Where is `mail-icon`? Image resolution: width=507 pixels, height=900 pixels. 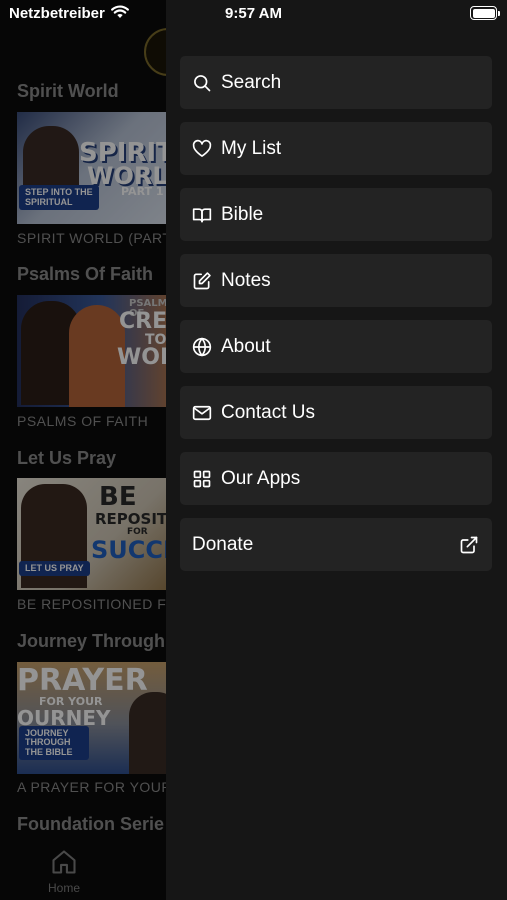 mail-icon is located at coordinates (202, 413).